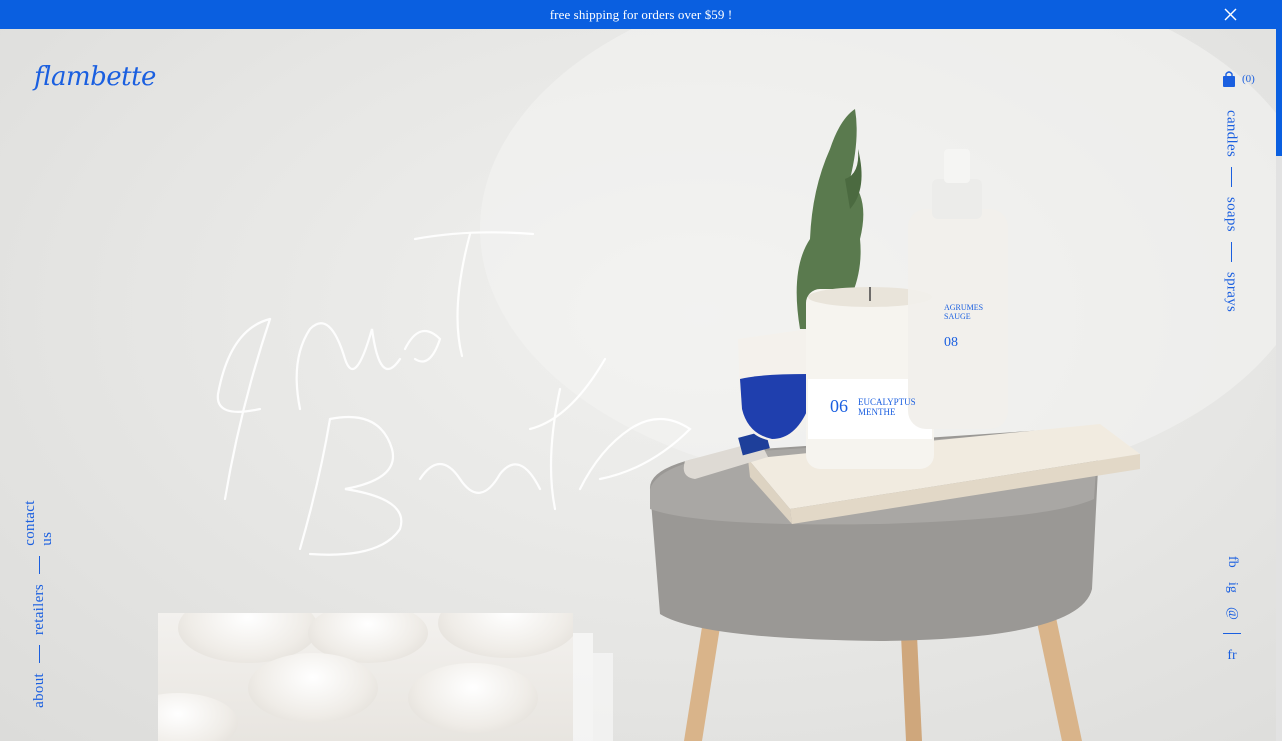 This screenshot has height=741, width=1282. Describe the element at coordinates (1232, 634) in the screenshot. I see `social-divider` at that location.